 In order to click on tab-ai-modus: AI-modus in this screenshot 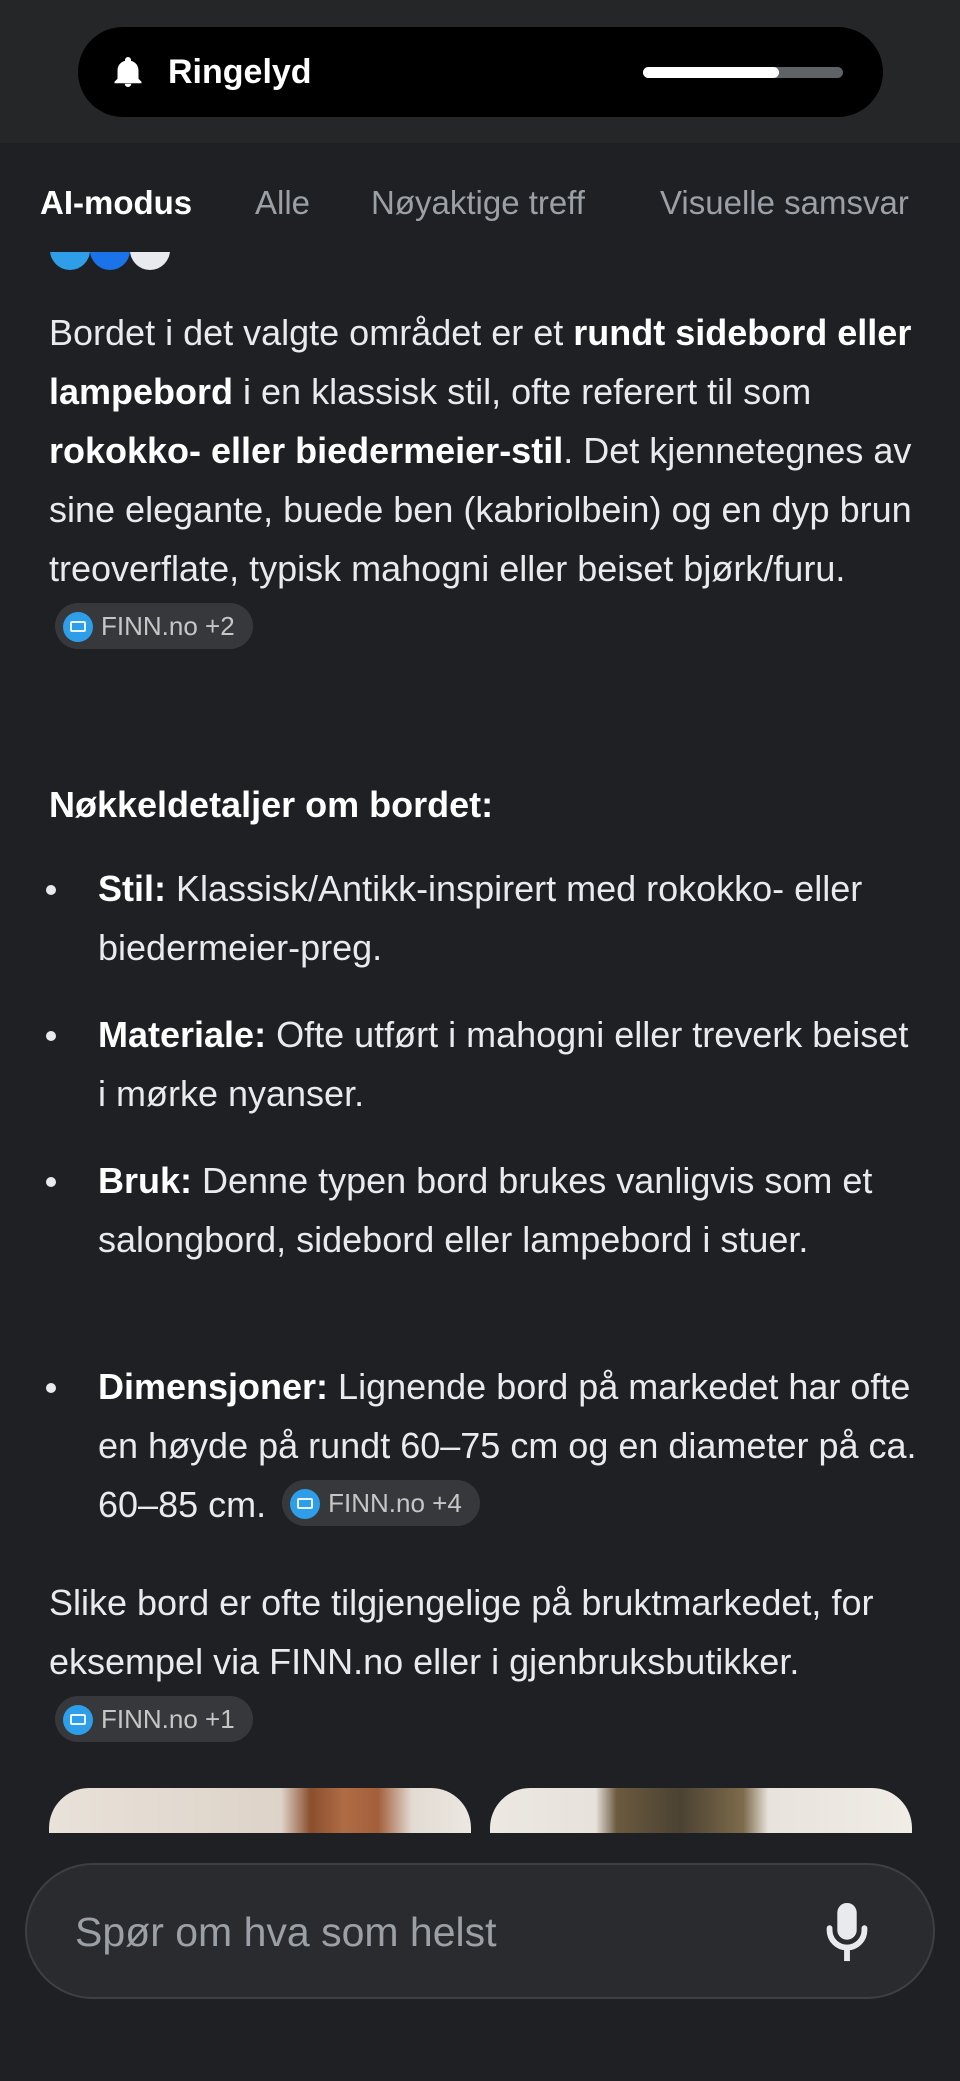, I will do `click(116, 203)`.